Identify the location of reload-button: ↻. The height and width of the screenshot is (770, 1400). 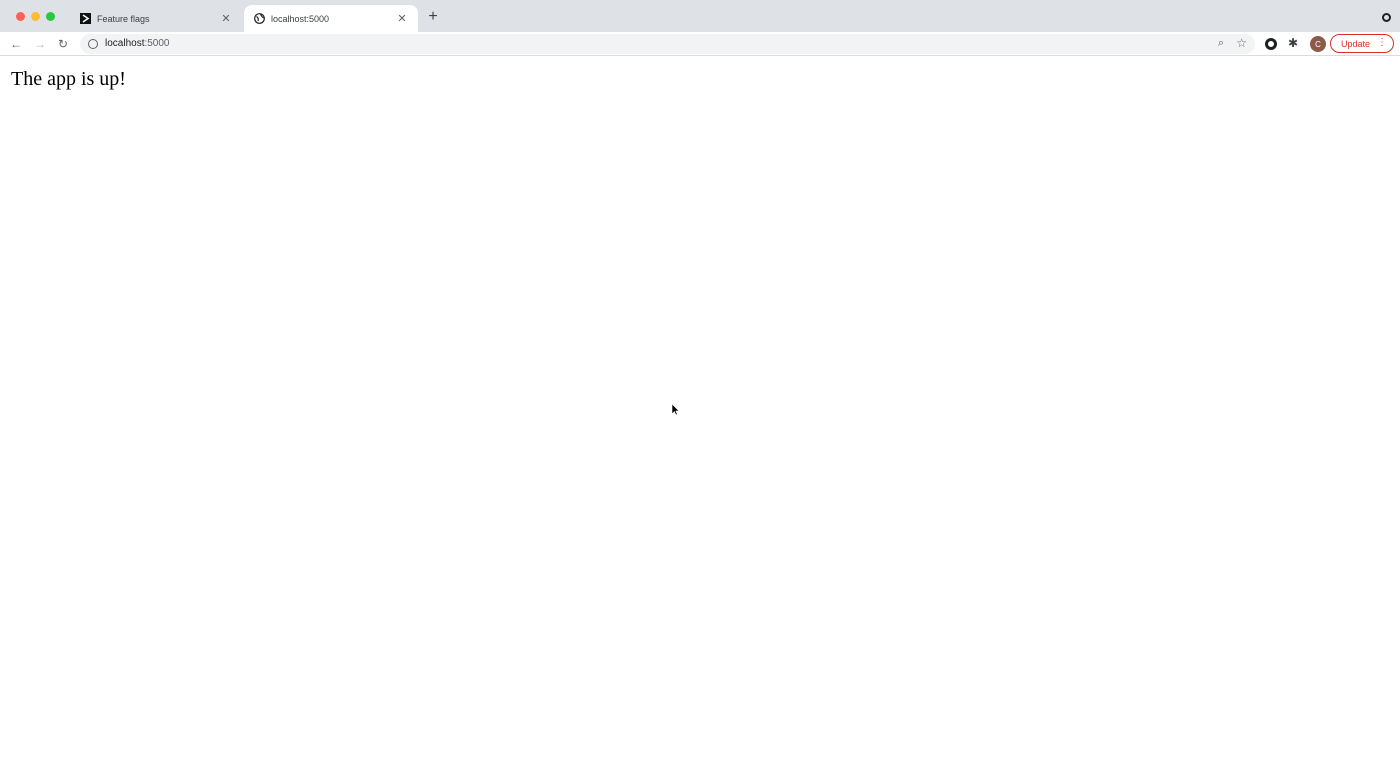
(63, 44).